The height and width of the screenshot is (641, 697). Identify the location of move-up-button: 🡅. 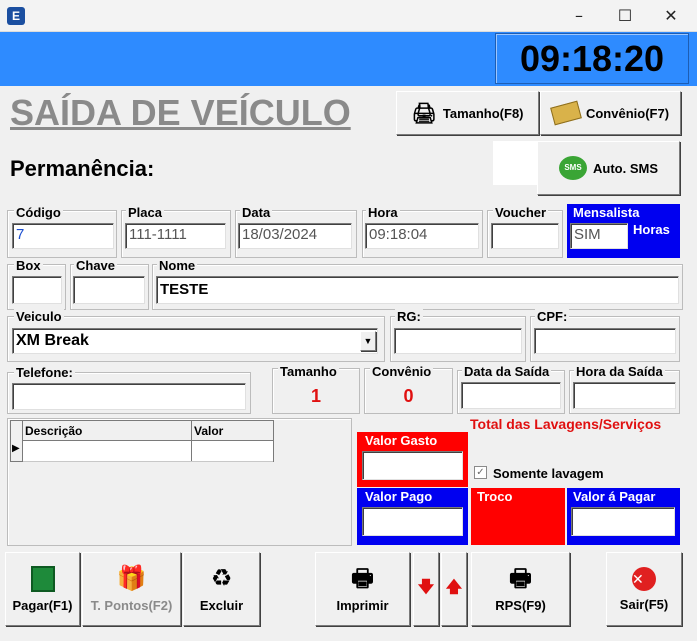
(454, 589).